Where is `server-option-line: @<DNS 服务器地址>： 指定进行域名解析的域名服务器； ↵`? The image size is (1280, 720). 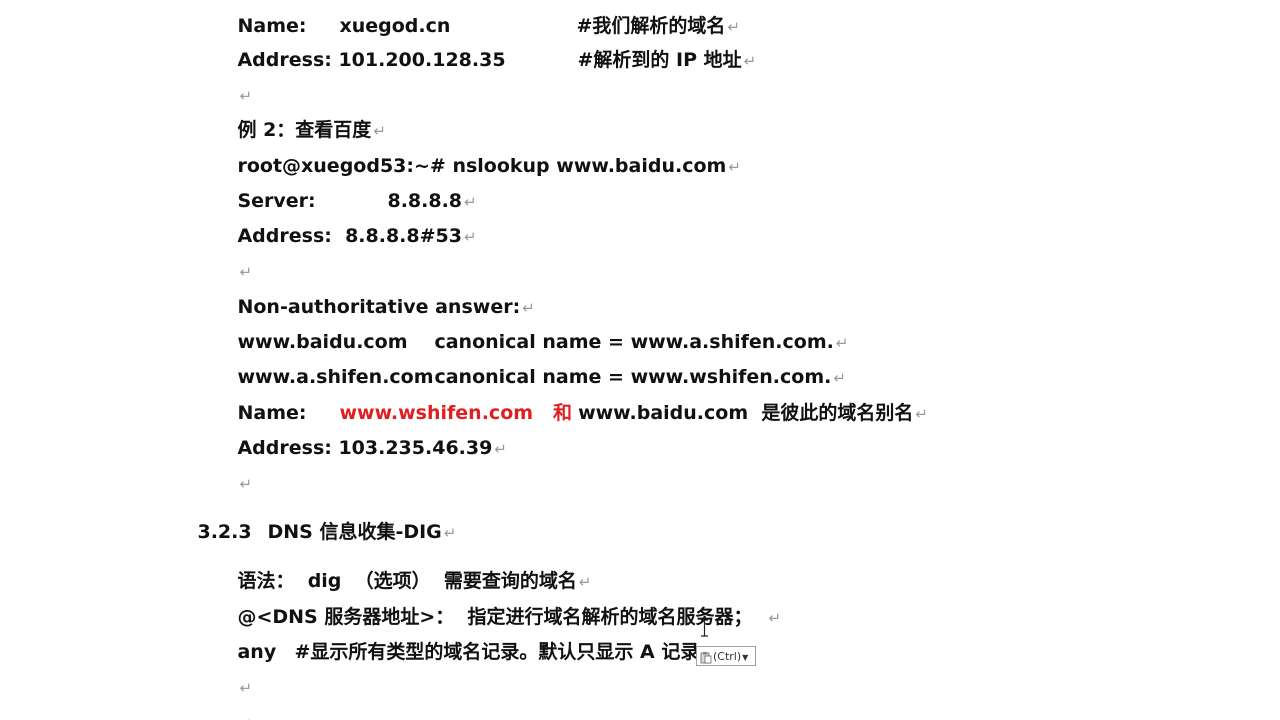
server-option-line: @<DNS 服务器地址>： 指定进行域名解析的域名服务器； ↵ is located at coordinates (496, 603).